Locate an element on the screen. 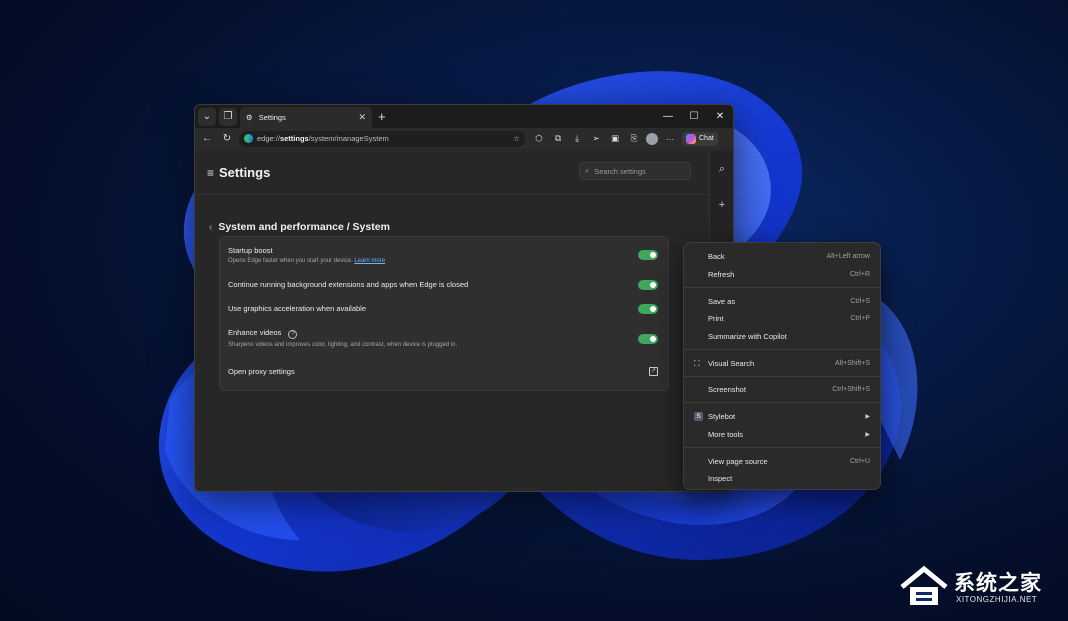 The image size is (1068, 621). address-bar: edge://settings/system/manageSystem ☆ is located at coordinates (382, 138).